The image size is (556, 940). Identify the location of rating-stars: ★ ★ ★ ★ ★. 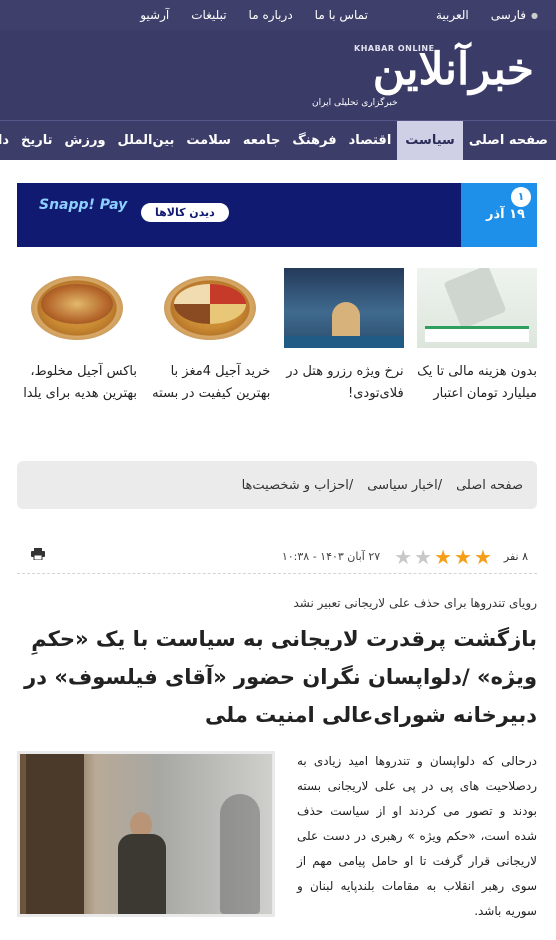
(443, 557).